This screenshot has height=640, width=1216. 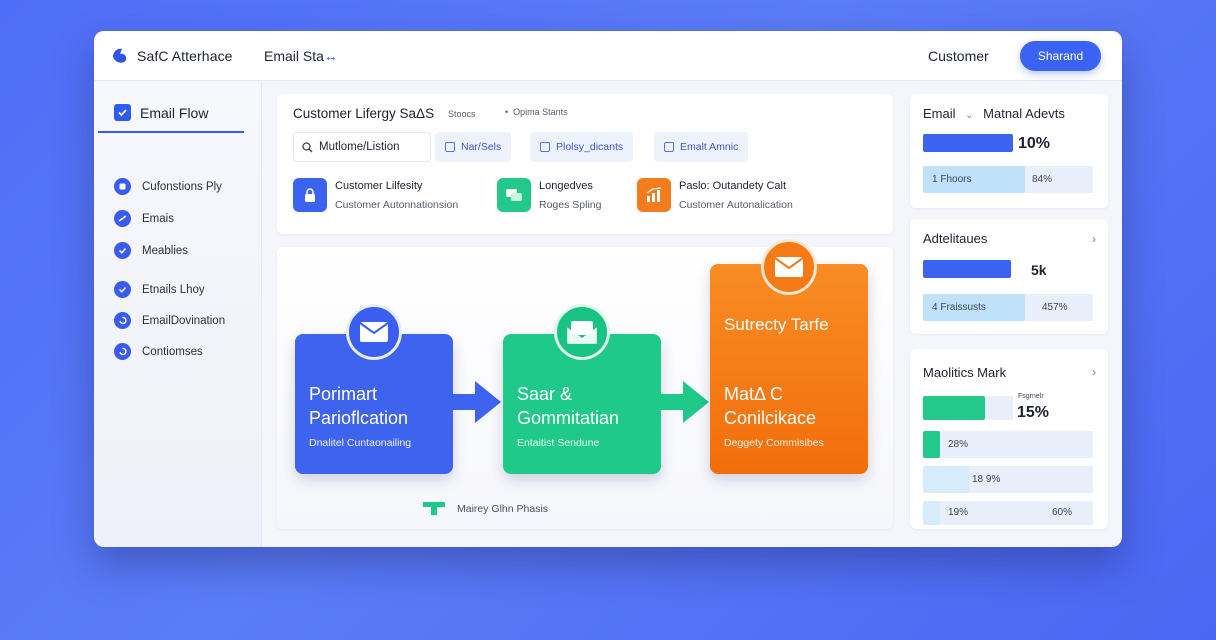 I want to click on legend-marker-icon, so click(x=434, y=508).